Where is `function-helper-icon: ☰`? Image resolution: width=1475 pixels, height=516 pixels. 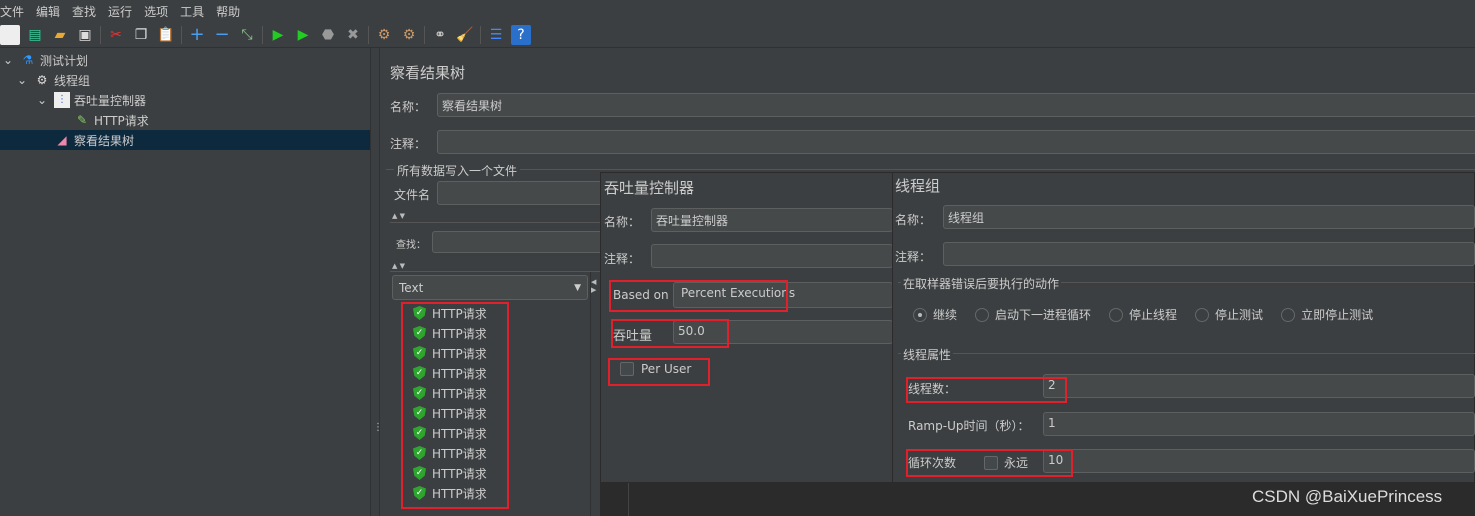
function-helper-icon: ☰ is located at coordinates (496, 35).